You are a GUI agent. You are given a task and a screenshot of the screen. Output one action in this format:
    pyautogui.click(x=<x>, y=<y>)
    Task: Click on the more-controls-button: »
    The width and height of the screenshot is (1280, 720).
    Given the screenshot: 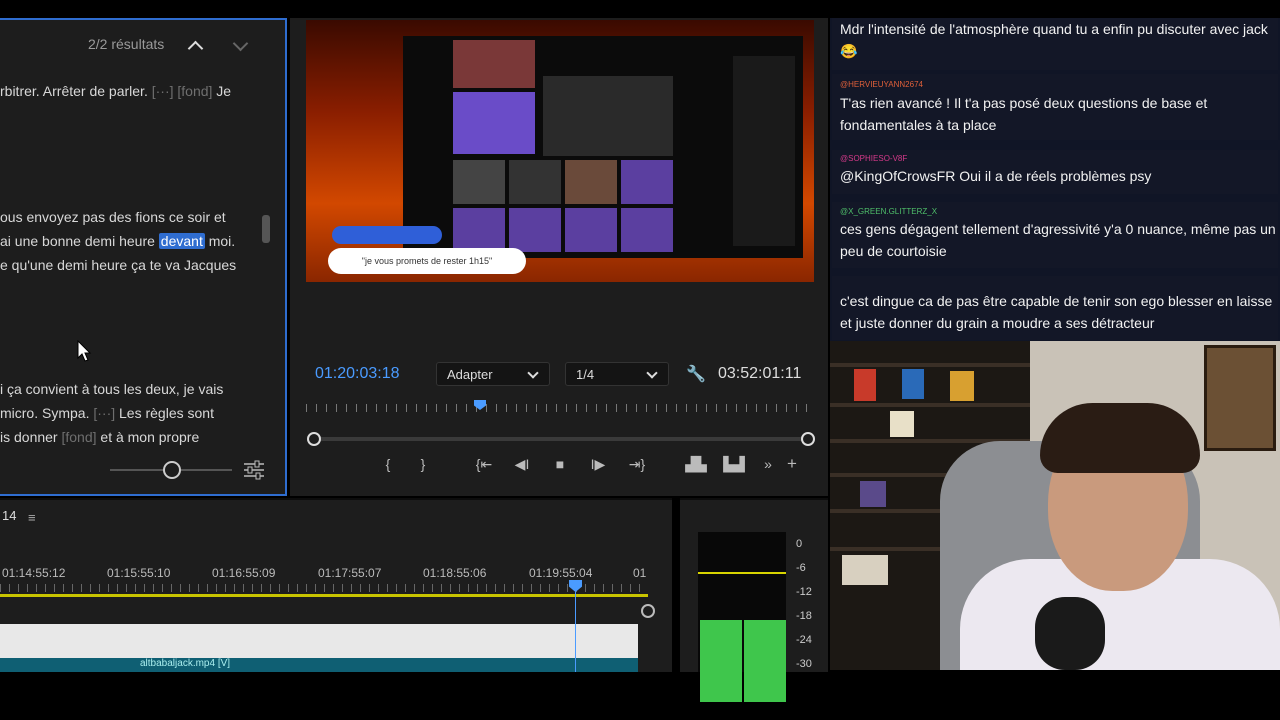 What is the action you would take?
    pyautogui.click(x=768, y=464)
    